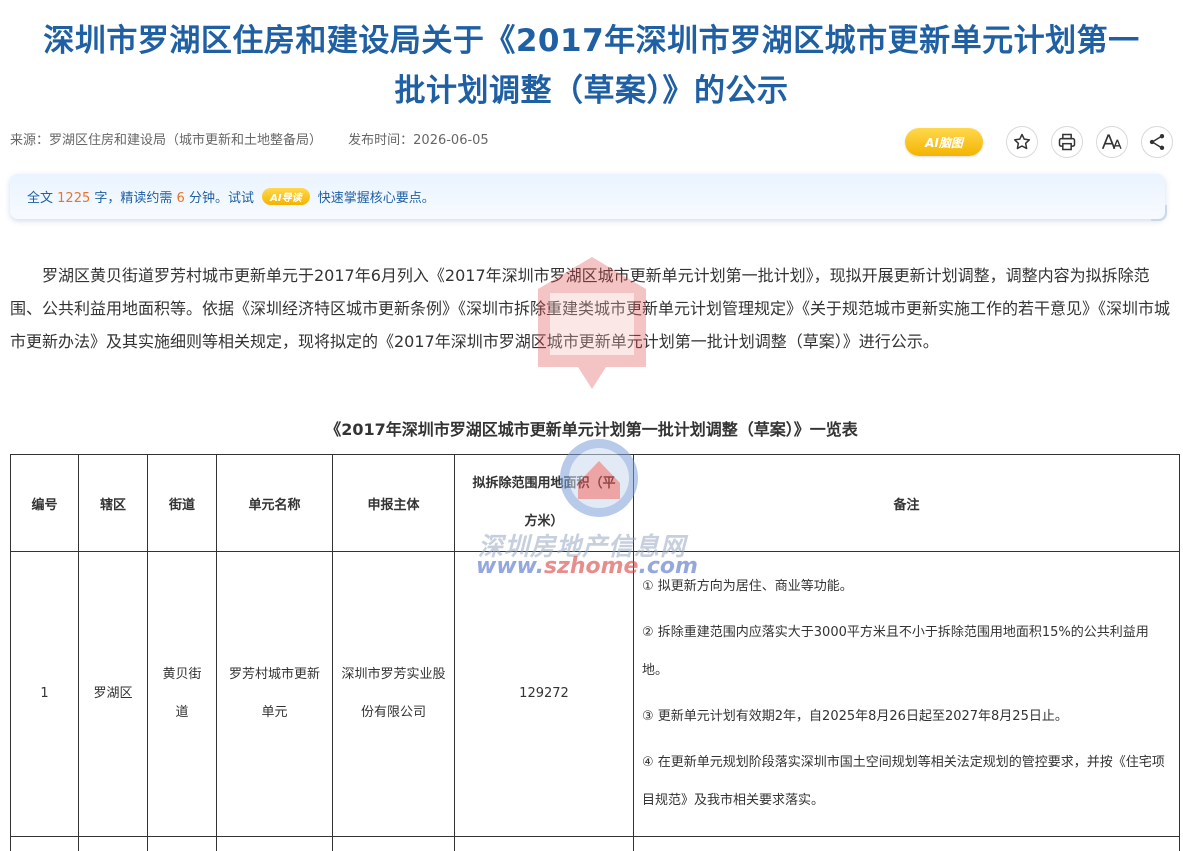  What do you see at coordinates (587, 196) in the screenshot?
I see `ai-summary-bar: 全文 1225 字，精读约需 6 分钟。试试 AI导读 快速掌握核心要点。` at bounding box center [587, 196].